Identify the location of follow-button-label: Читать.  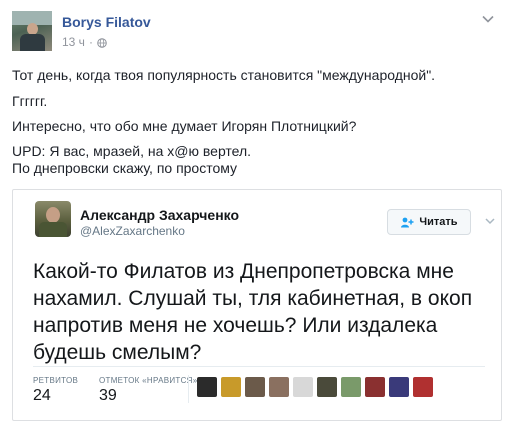
(438, 222).